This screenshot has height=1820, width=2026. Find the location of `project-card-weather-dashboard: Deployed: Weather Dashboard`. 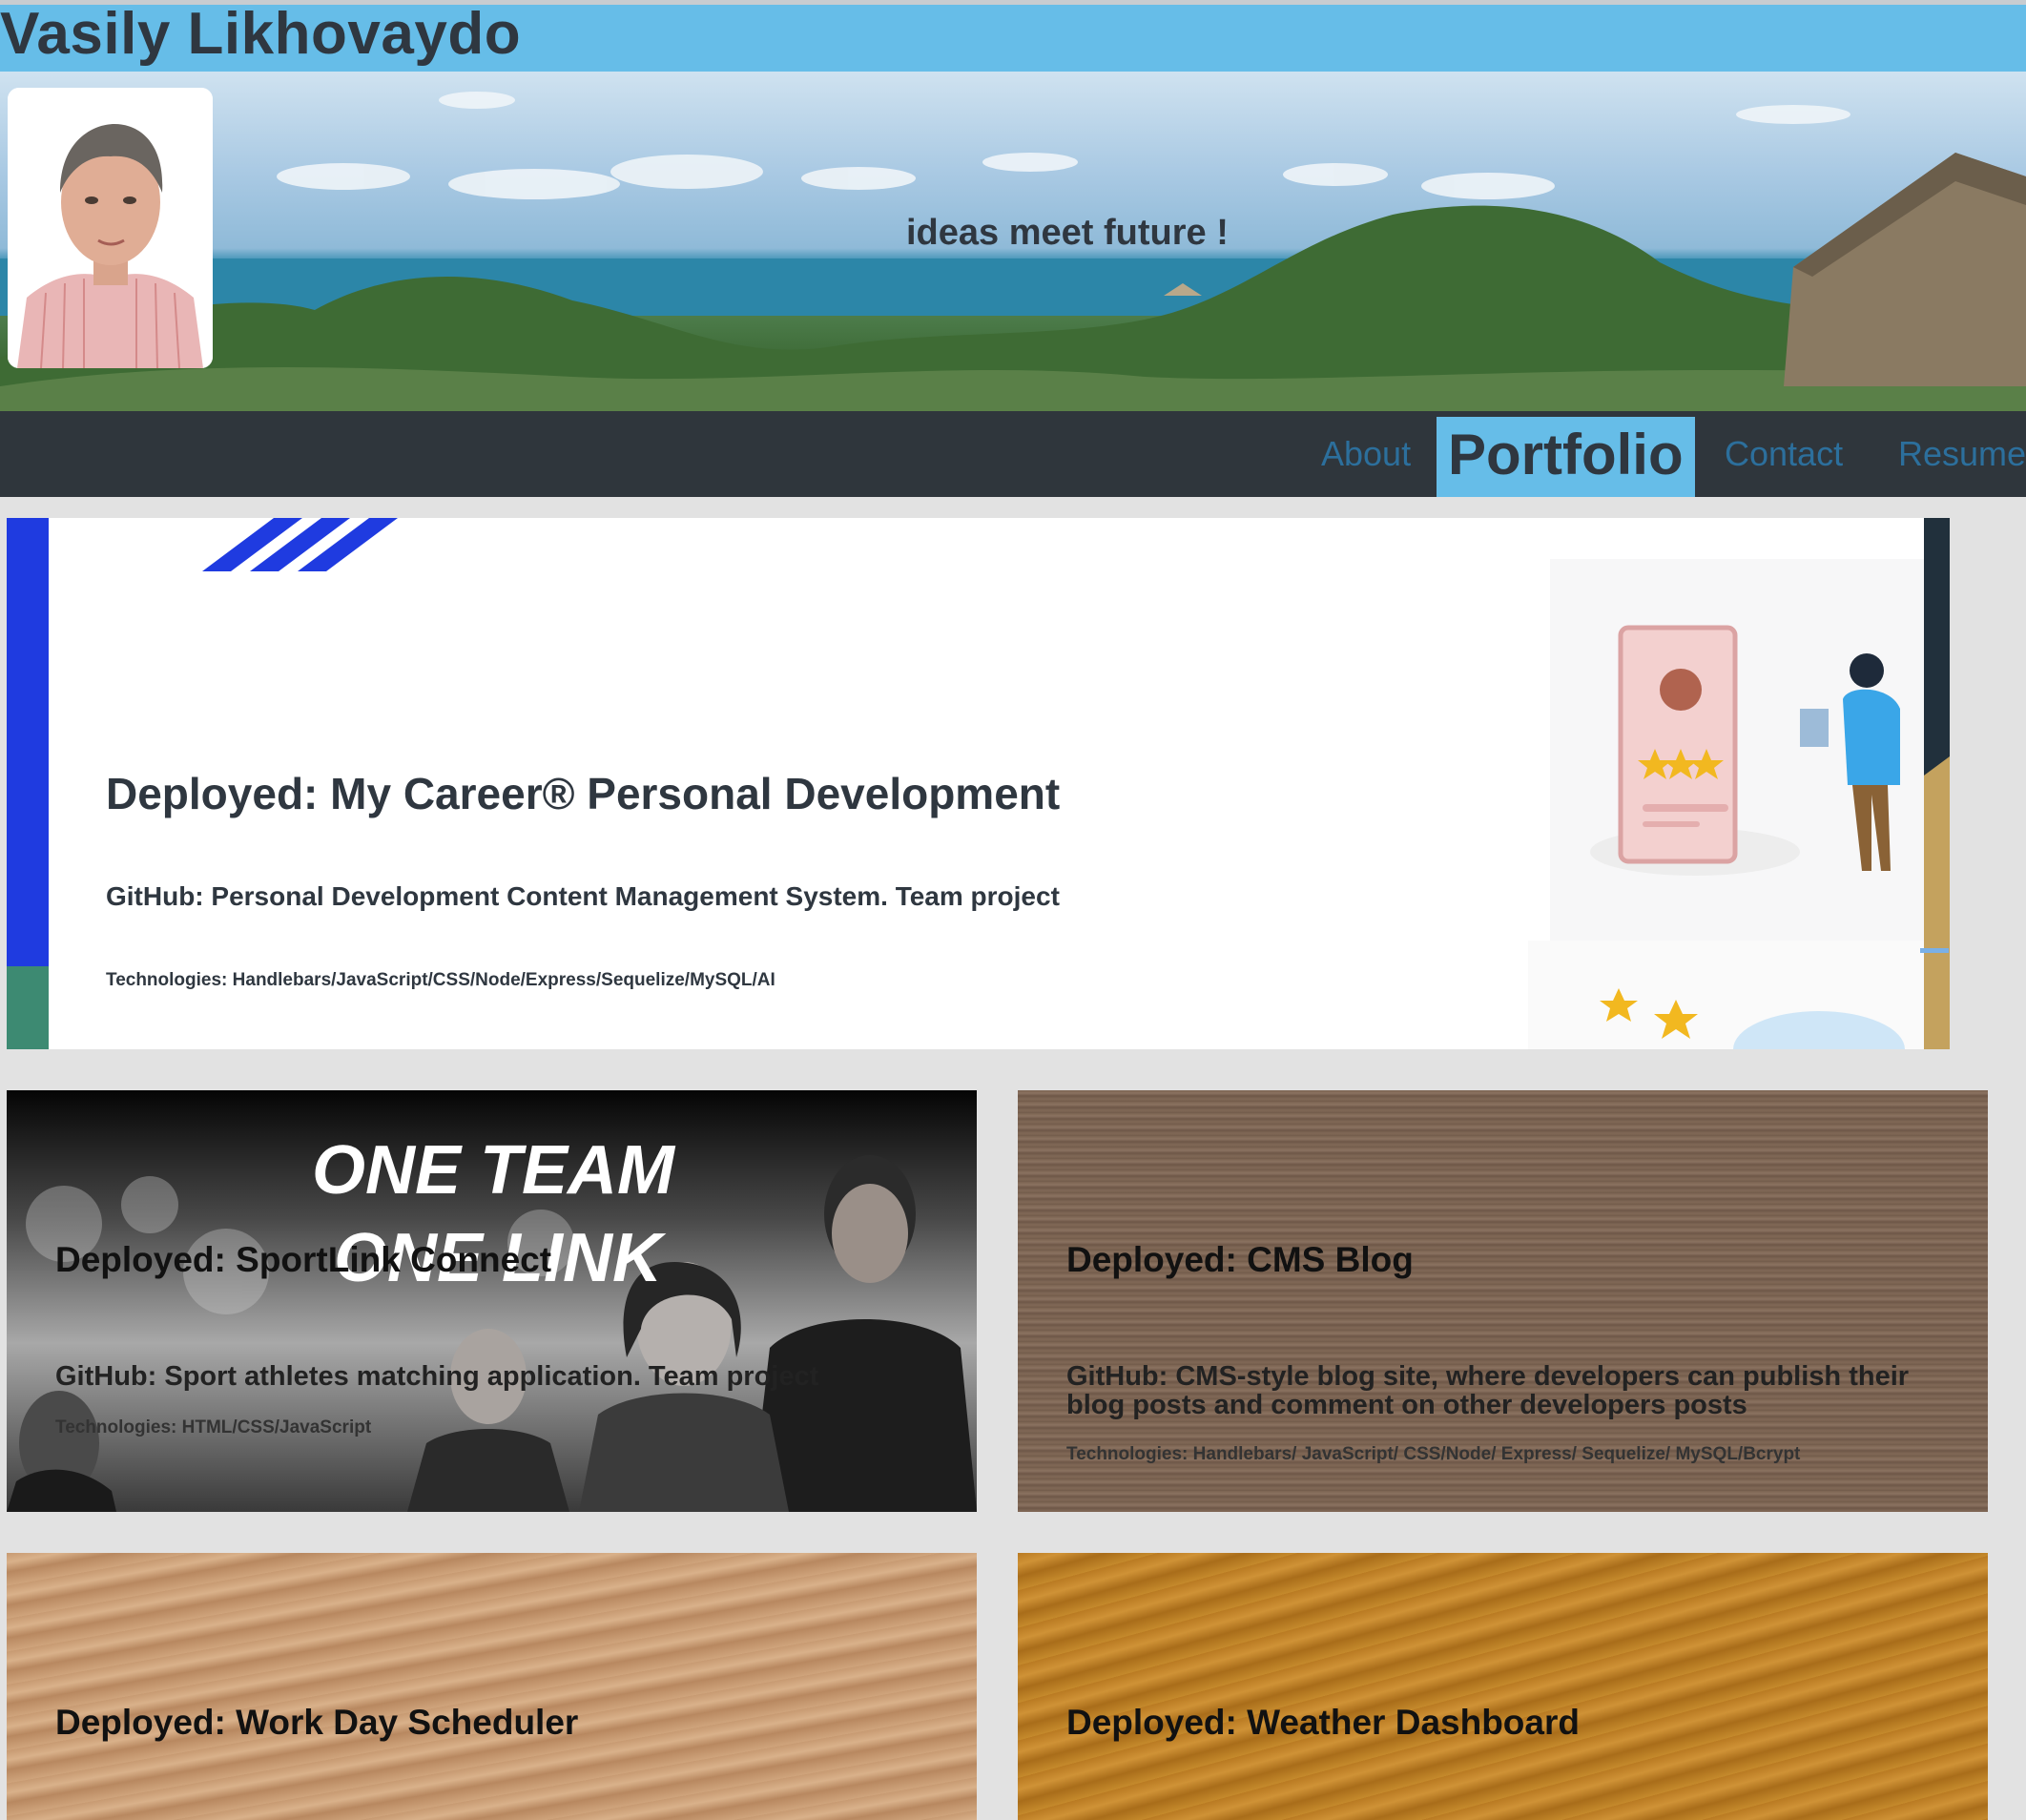

project-card-weather-dashboard: Deployed: Weather Dashboard is located at coordinates (1503, 1686).